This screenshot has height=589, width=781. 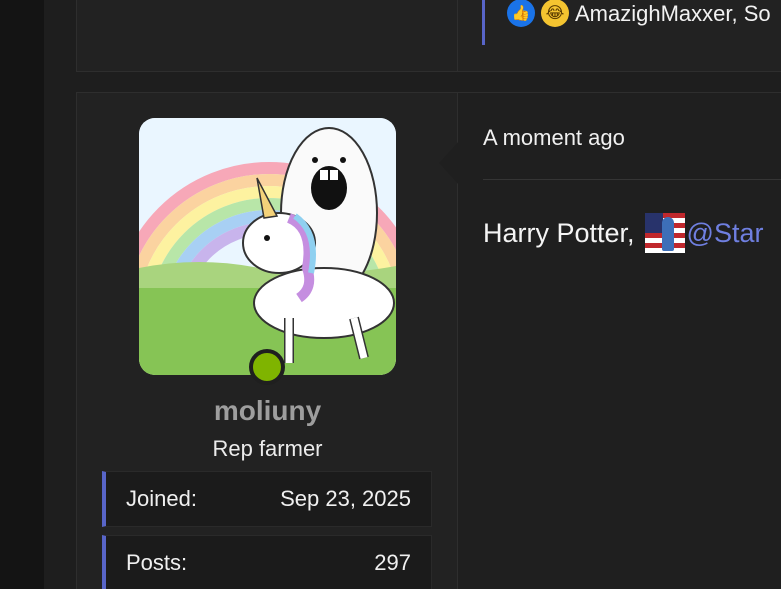 I want to click on american-flag-avatar-icon, so click(x=664, y=233).